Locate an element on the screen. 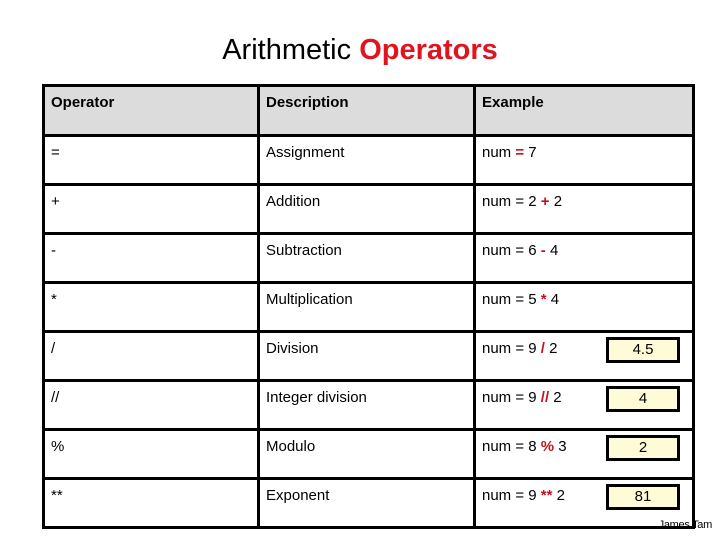 The image size is (720, 540). table-row: / Division num = 9 / 2 4.5 is located at coordinates (368, 356).